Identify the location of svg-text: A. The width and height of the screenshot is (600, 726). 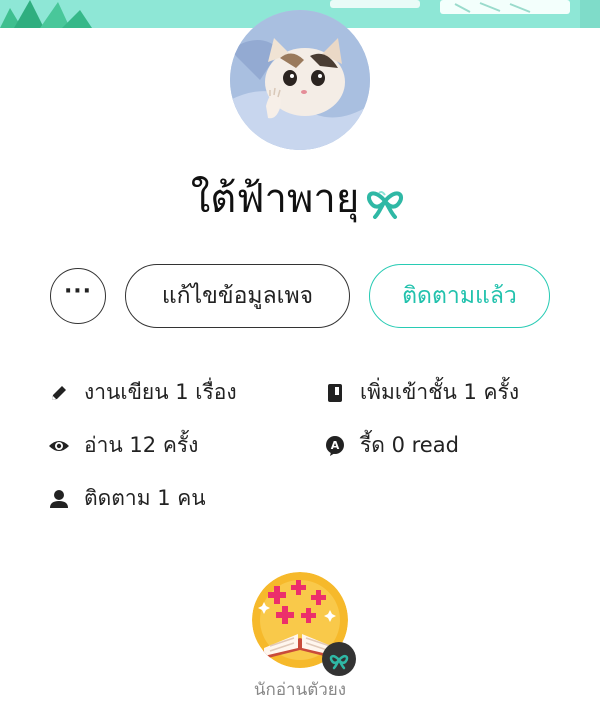
(335, 445).